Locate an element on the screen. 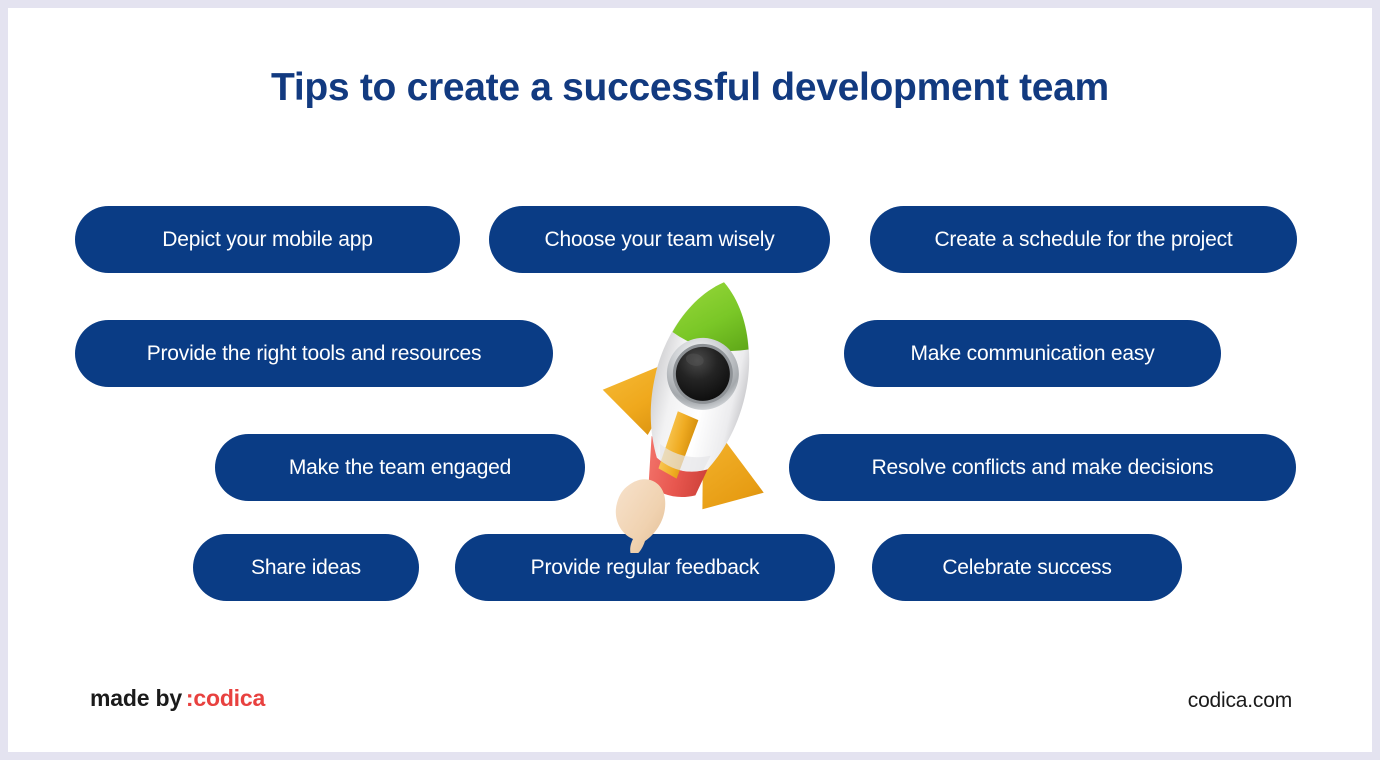 This screenshot has height=760, width=1380. tip-pill-create-a-schedule-for-the-project: Create a schedule for the project is located at coordinates (1083, 239).